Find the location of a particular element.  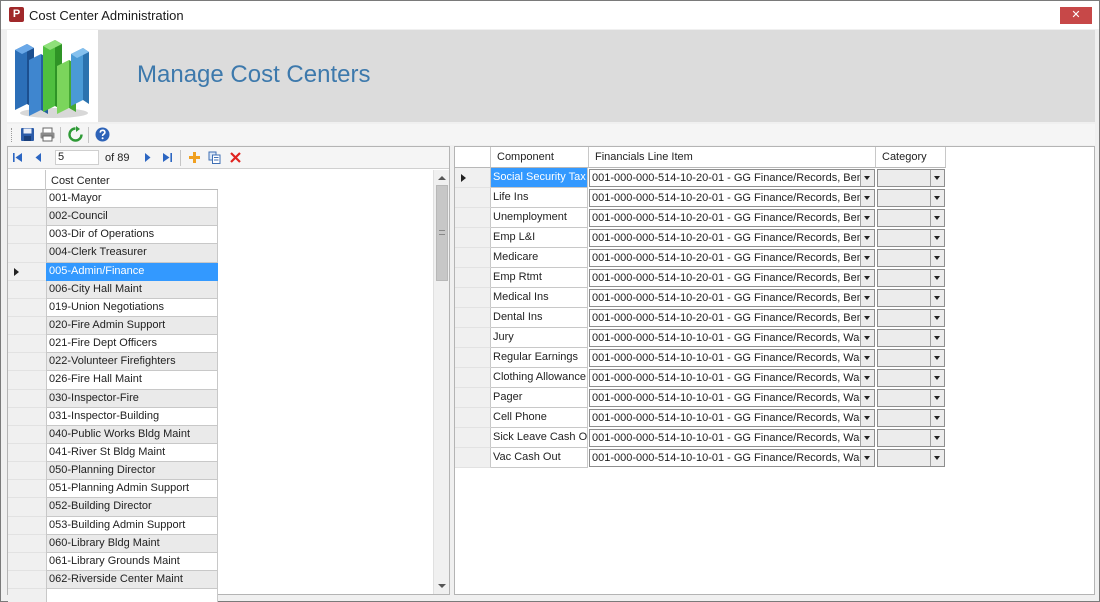

cost-center-row is located at coordinates (113, 595).